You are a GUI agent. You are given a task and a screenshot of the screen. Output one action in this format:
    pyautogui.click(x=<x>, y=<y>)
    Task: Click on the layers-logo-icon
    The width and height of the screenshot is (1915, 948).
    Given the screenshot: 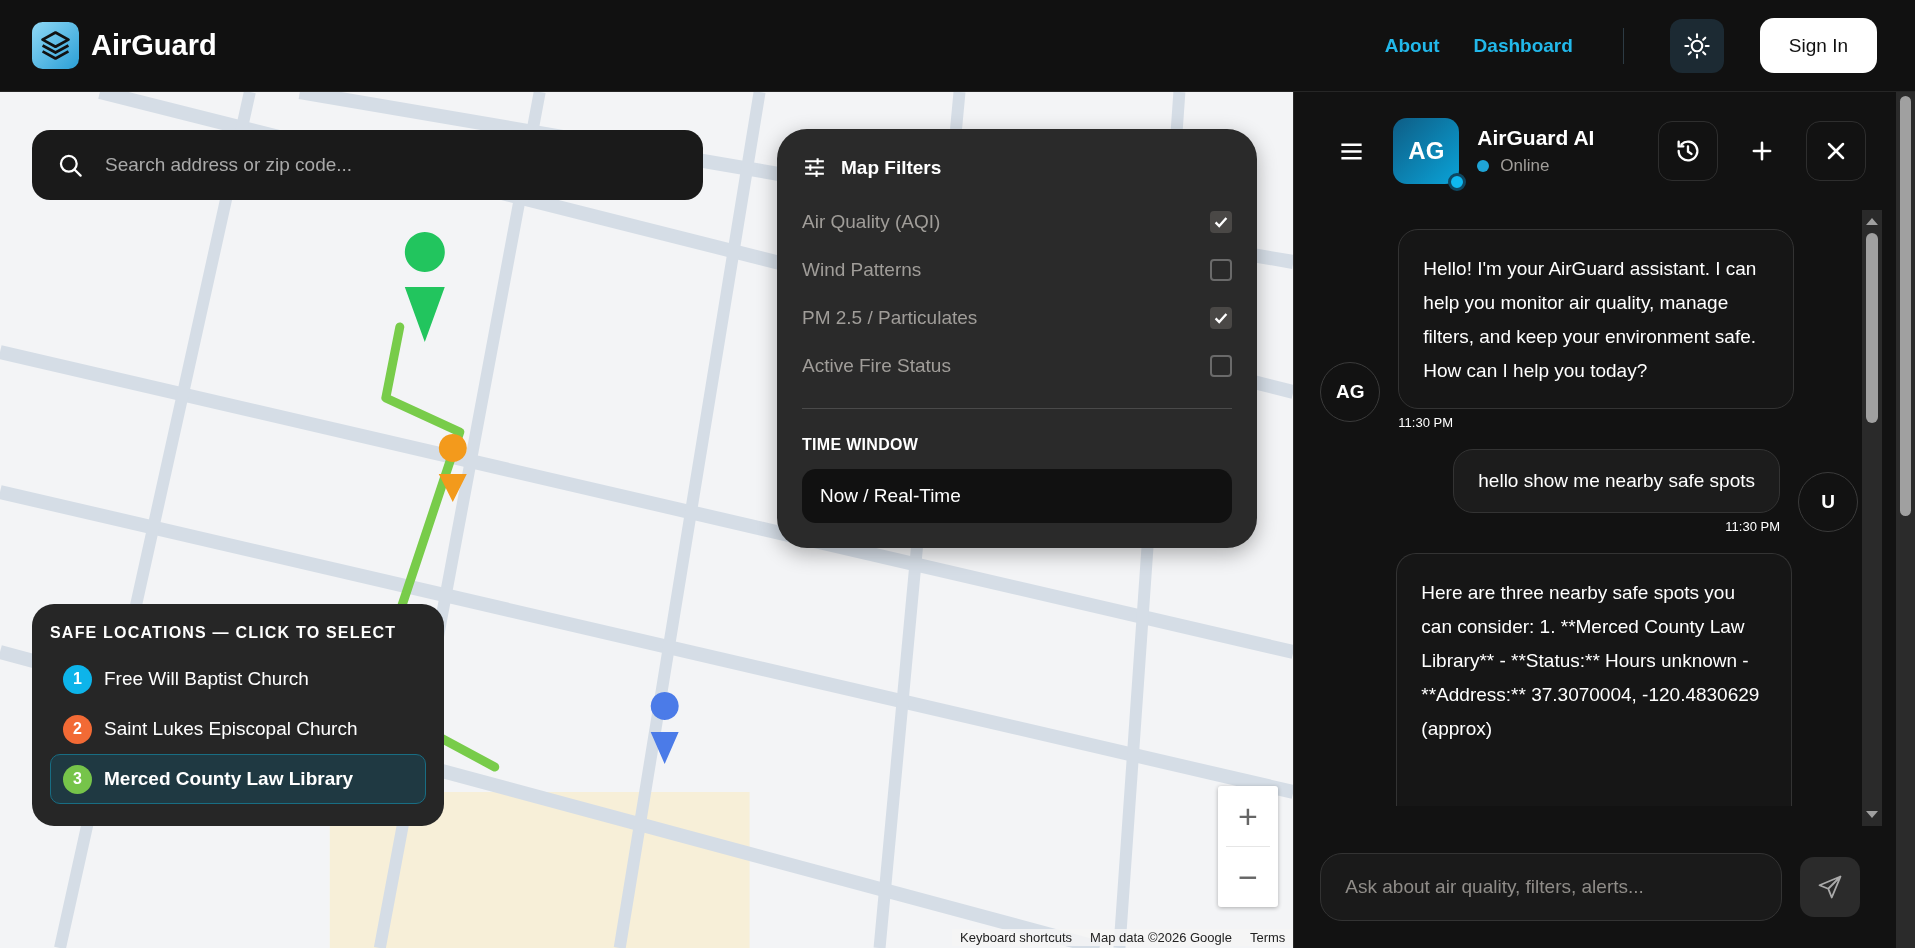 What is the action you would take?
    pyautogui.click(x=55, y=45)
    